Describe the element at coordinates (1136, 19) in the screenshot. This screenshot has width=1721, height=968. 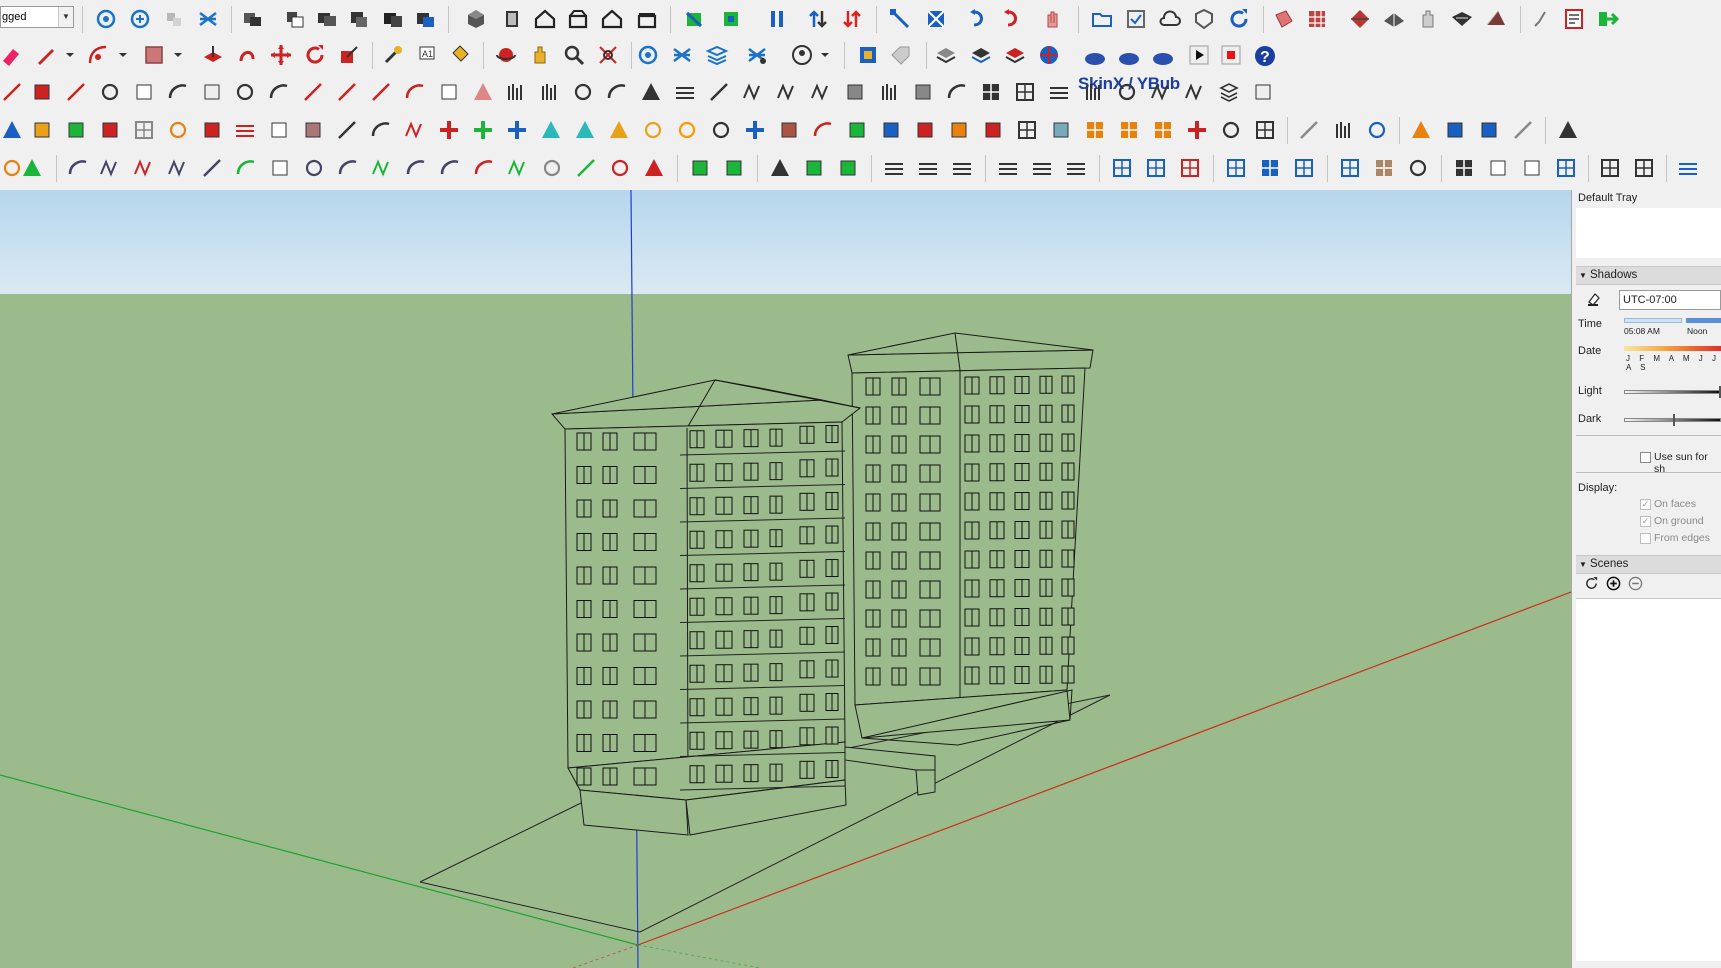
I see `checklist-icon` at that location.